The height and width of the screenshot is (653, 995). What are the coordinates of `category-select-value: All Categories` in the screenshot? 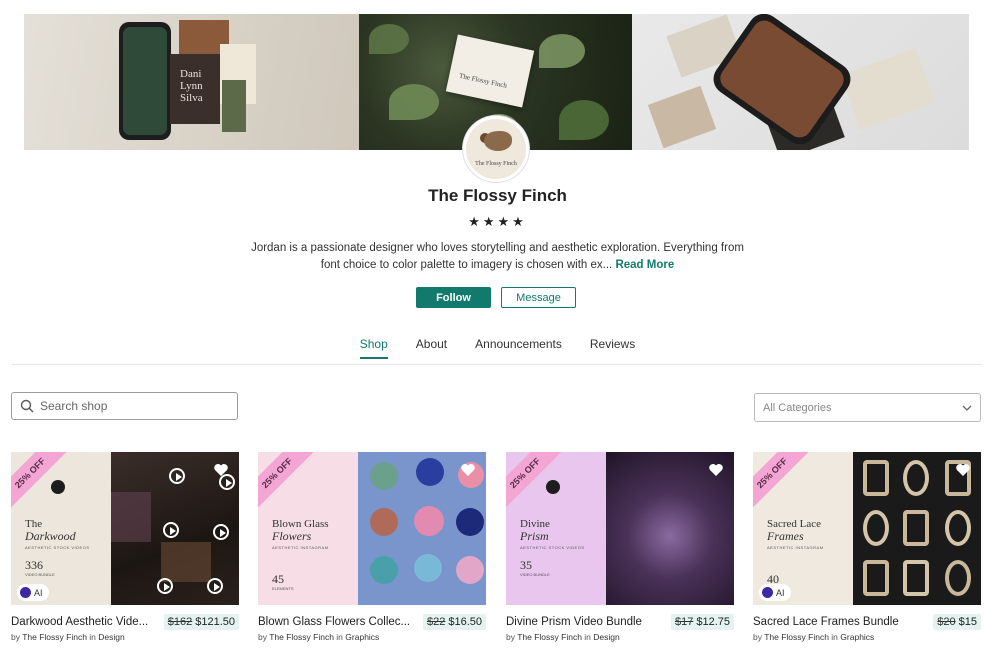 It's located at (797, 407).